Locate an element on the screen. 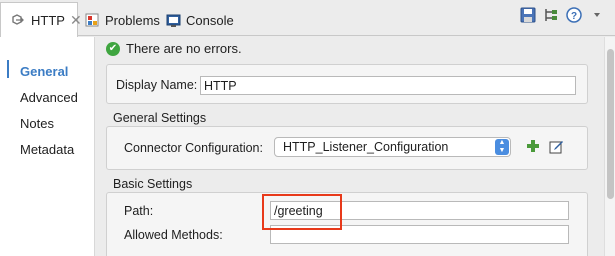  properties-nav: General Advanced Notes Metadata is located at coordinates (47, 146).